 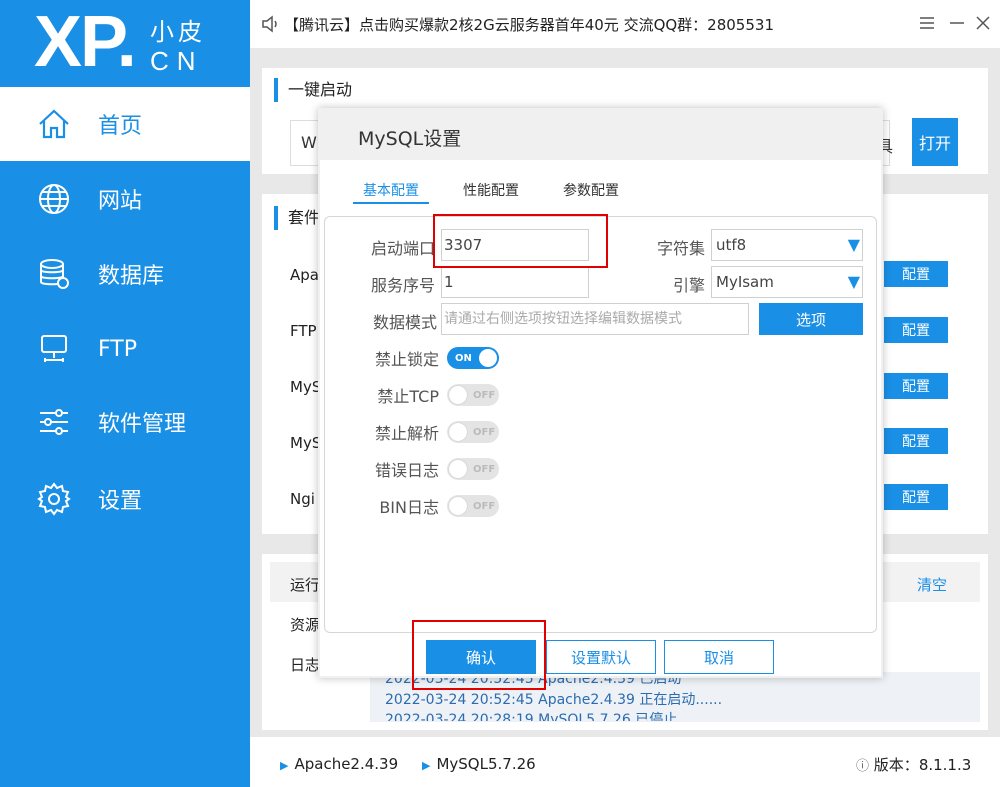 I want to click on sidebar-item-database: 数据库, so click(x=125, y=274).